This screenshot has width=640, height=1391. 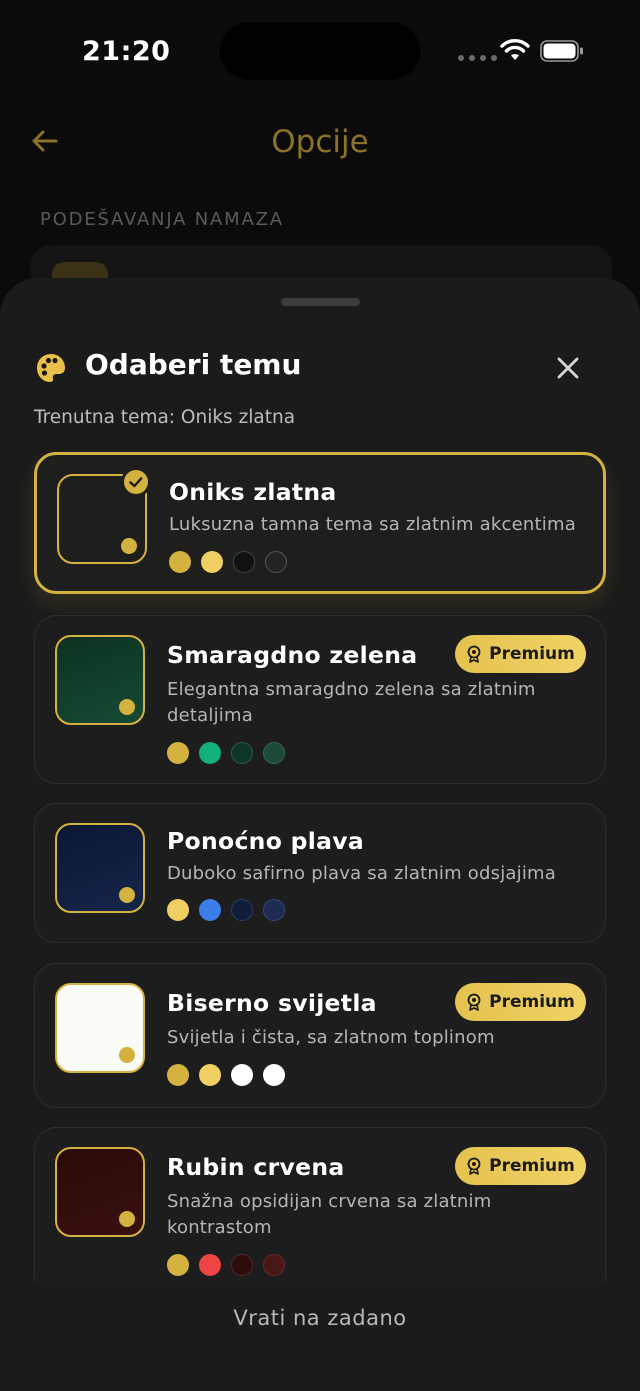 I want to click on selected-check-icon, so click(x=136, y=482).